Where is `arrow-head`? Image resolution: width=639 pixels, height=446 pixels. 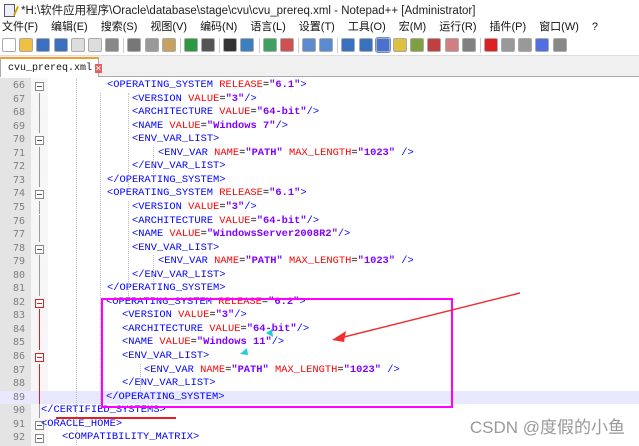 arrow-head is located at coordinates (339, 336).